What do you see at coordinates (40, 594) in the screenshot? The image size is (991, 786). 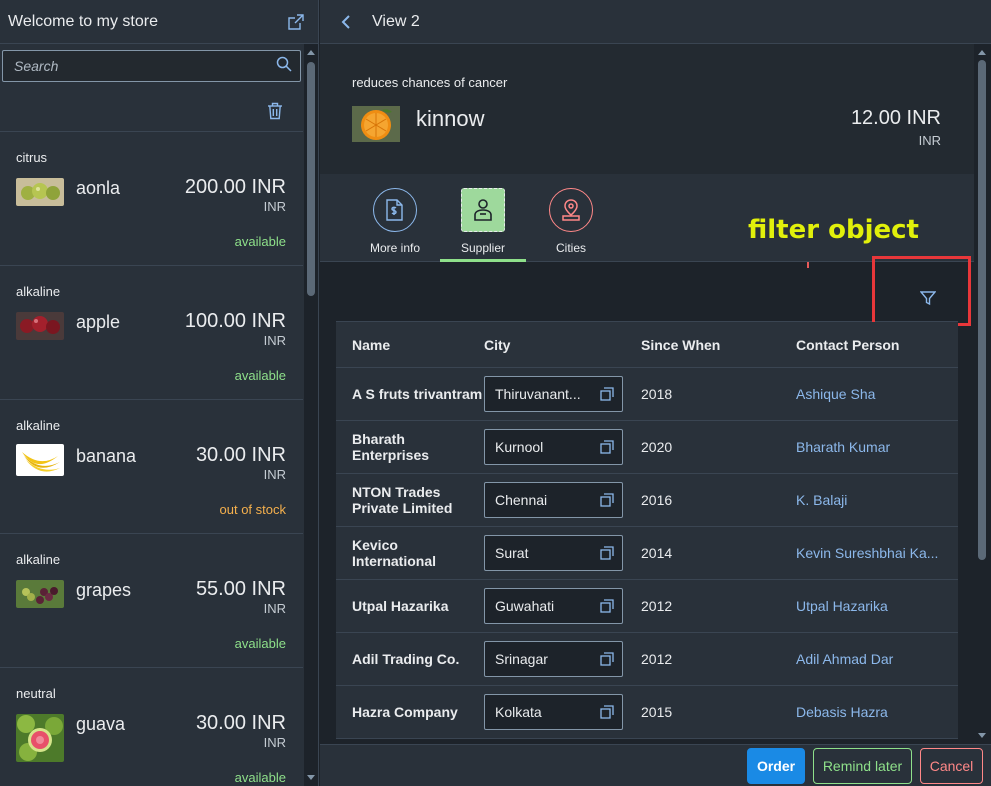 I see `grapes-thumbnail` at bounding box center [40, 594].